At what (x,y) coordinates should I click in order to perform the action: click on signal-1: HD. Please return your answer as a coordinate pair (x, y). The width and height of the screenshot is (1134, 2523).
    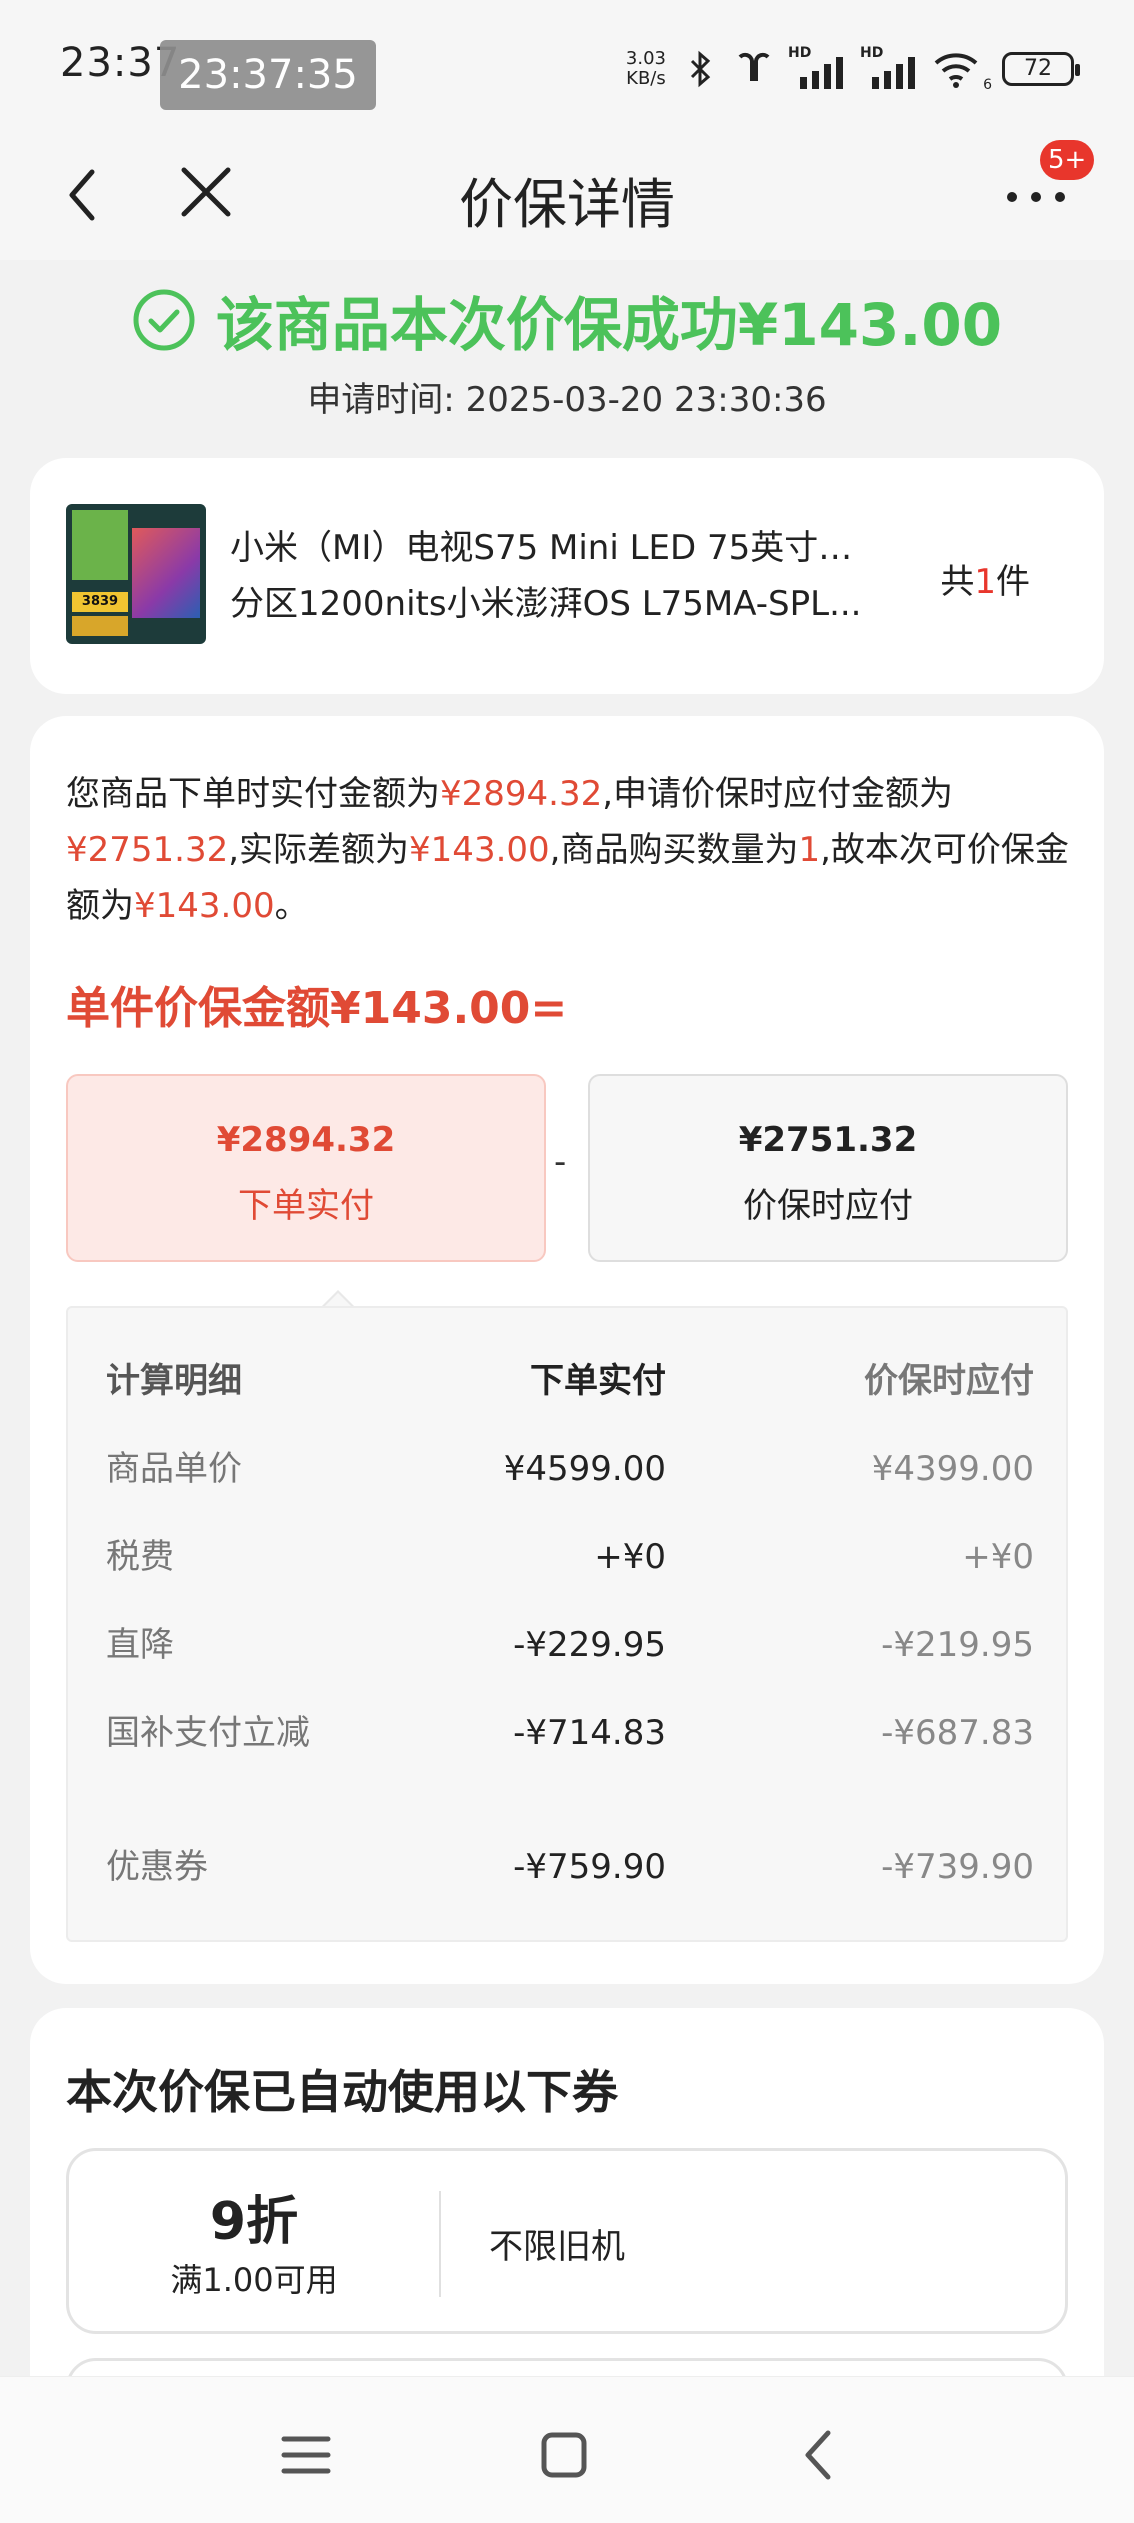
    Looking at the image, I should click on (817, 67).